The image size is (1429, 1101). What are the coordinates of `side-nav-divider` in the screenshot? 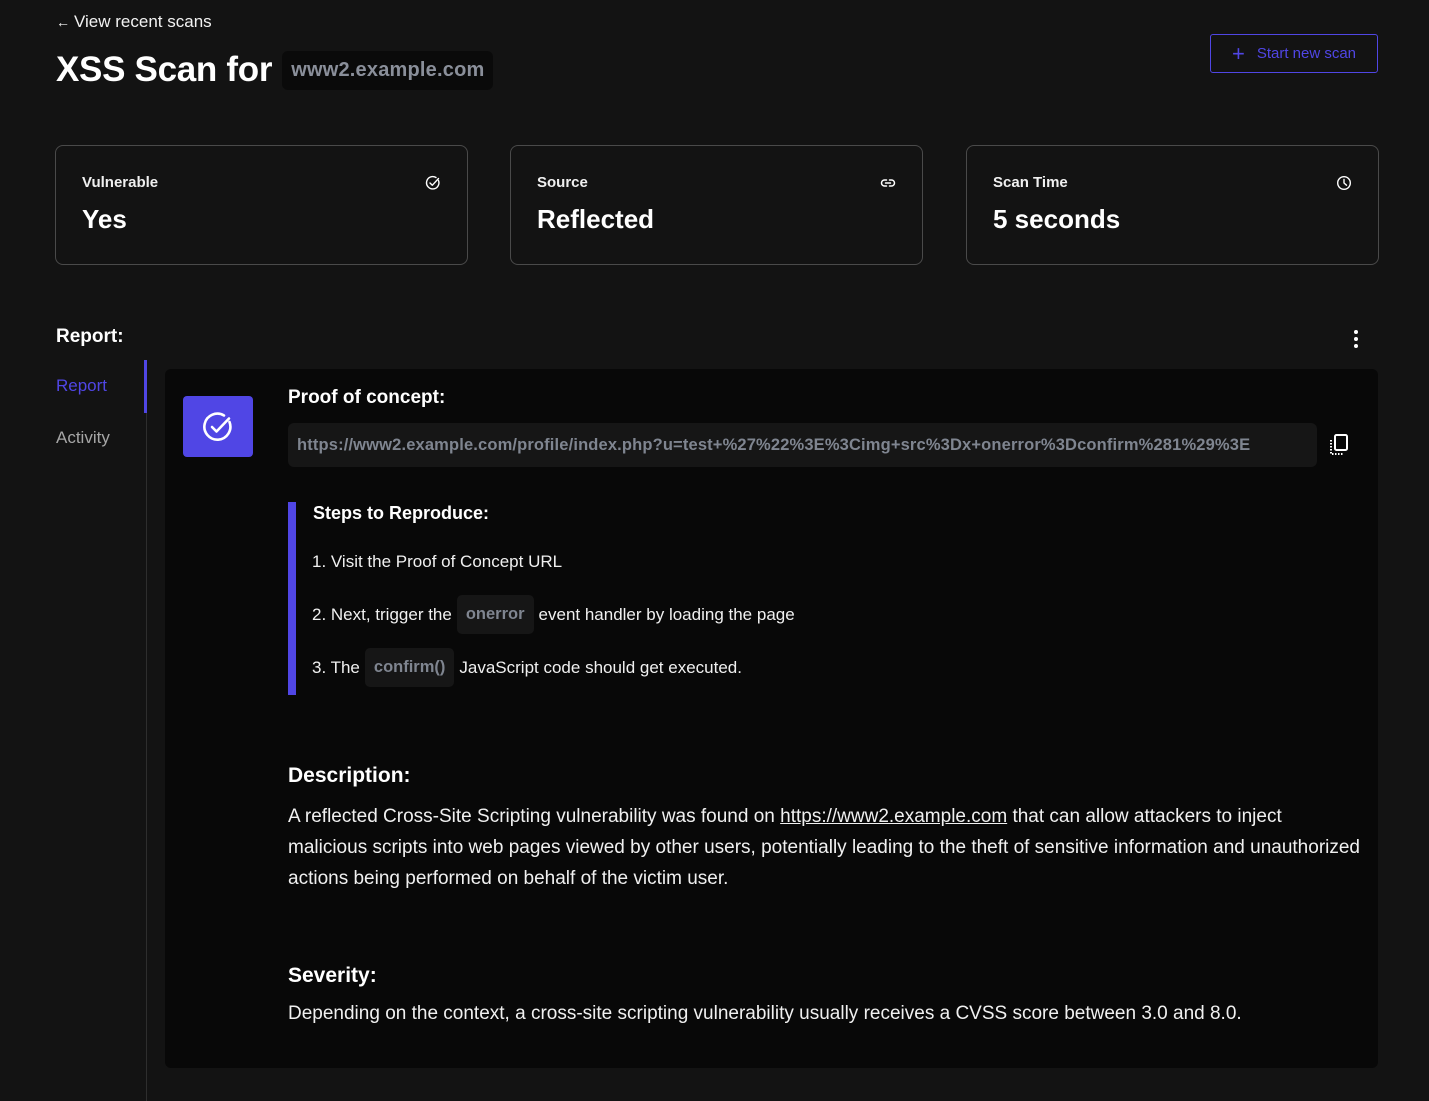 It's located at (146, 730).